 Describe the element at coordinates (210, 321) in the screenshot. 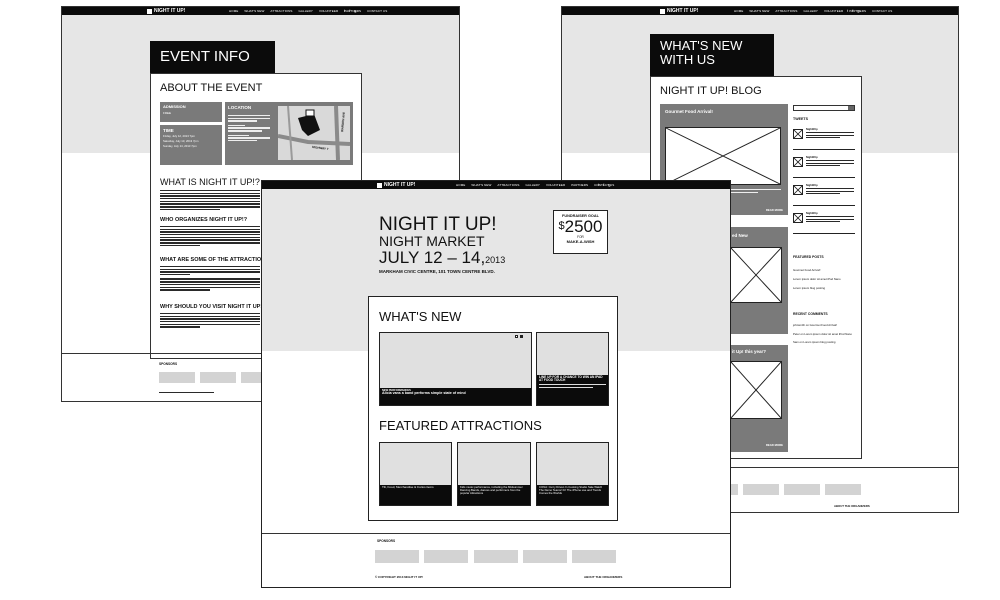

I see `why-text` at that location.